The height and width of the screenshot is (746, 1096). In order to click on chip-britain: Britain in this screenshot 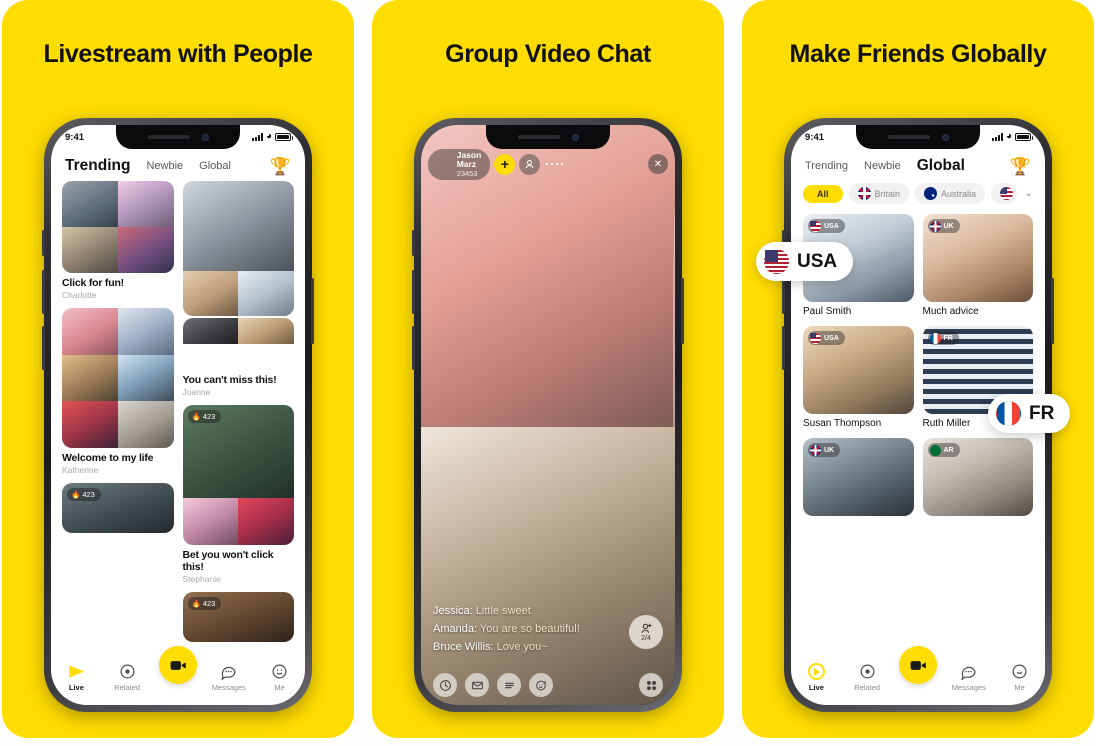, I will do `click(879, 193)`.